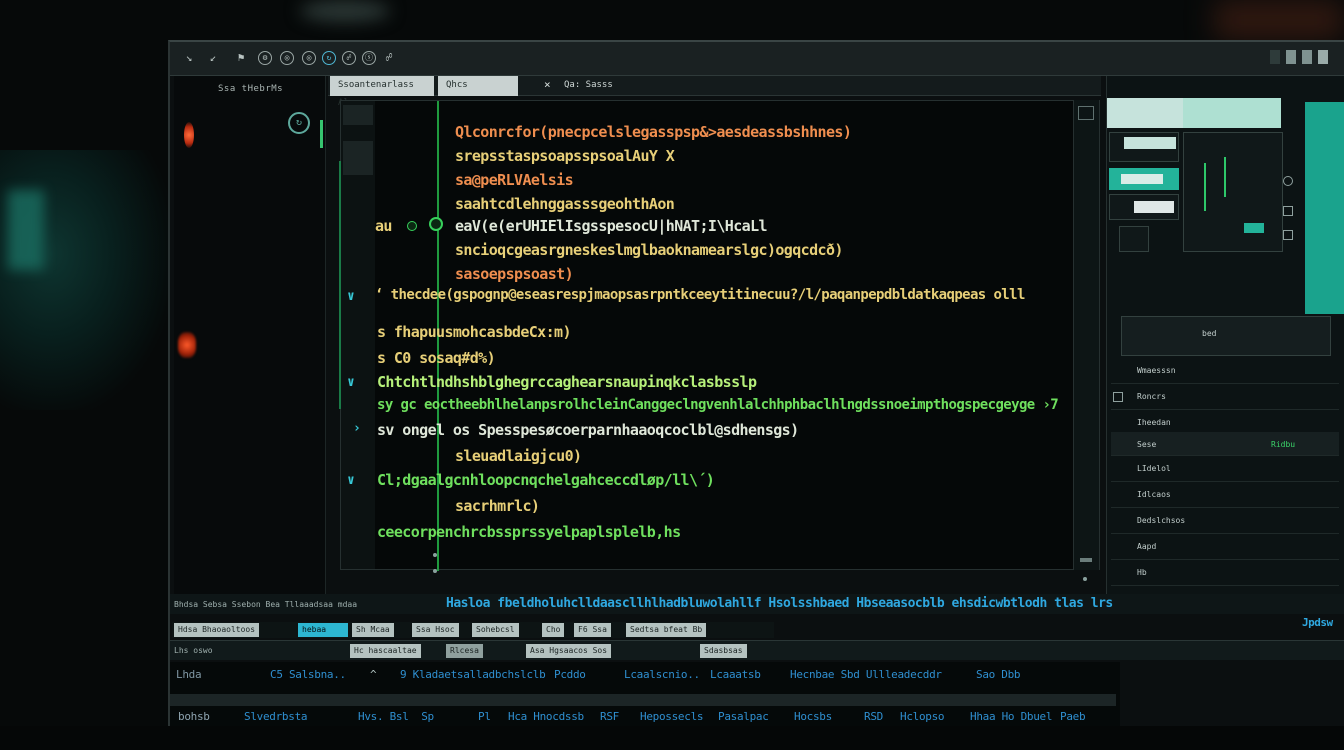 The height and width of the screenshot is (750, 1344). Describe the element at coordinates (922, 716) in the screenshot. I see `terminal-text: Hclopso` at that location.